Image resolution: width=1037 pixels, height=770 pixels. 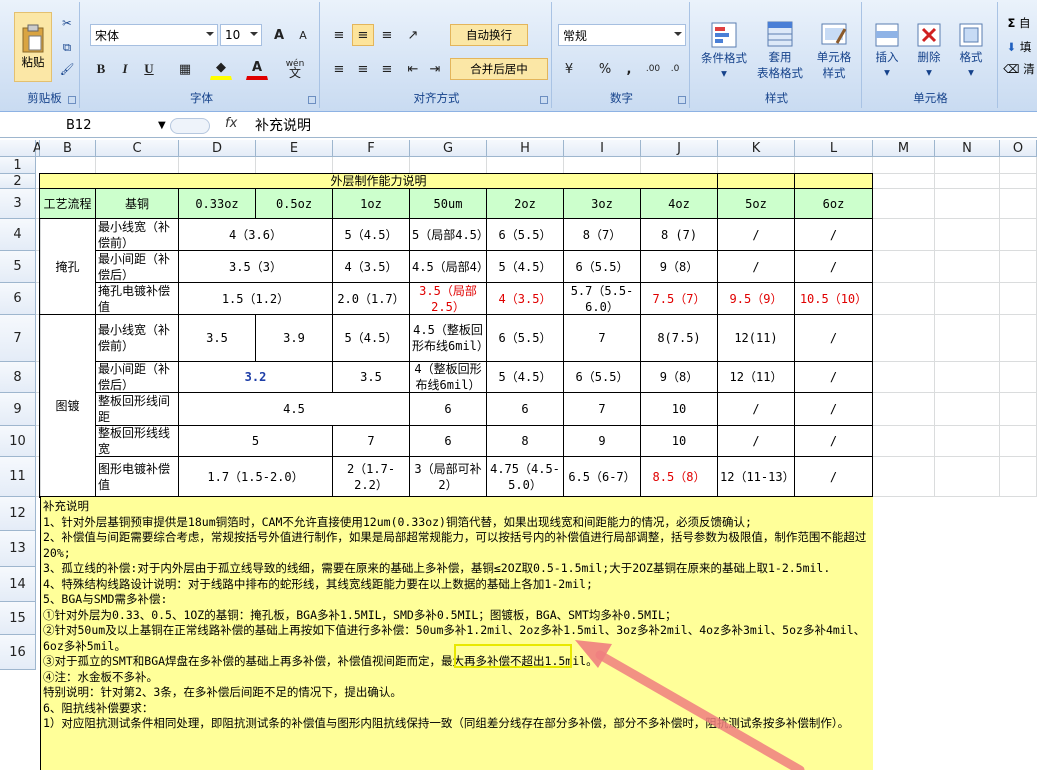 I want to click on orientation-icon: ↗, so click(x=413, y=35).